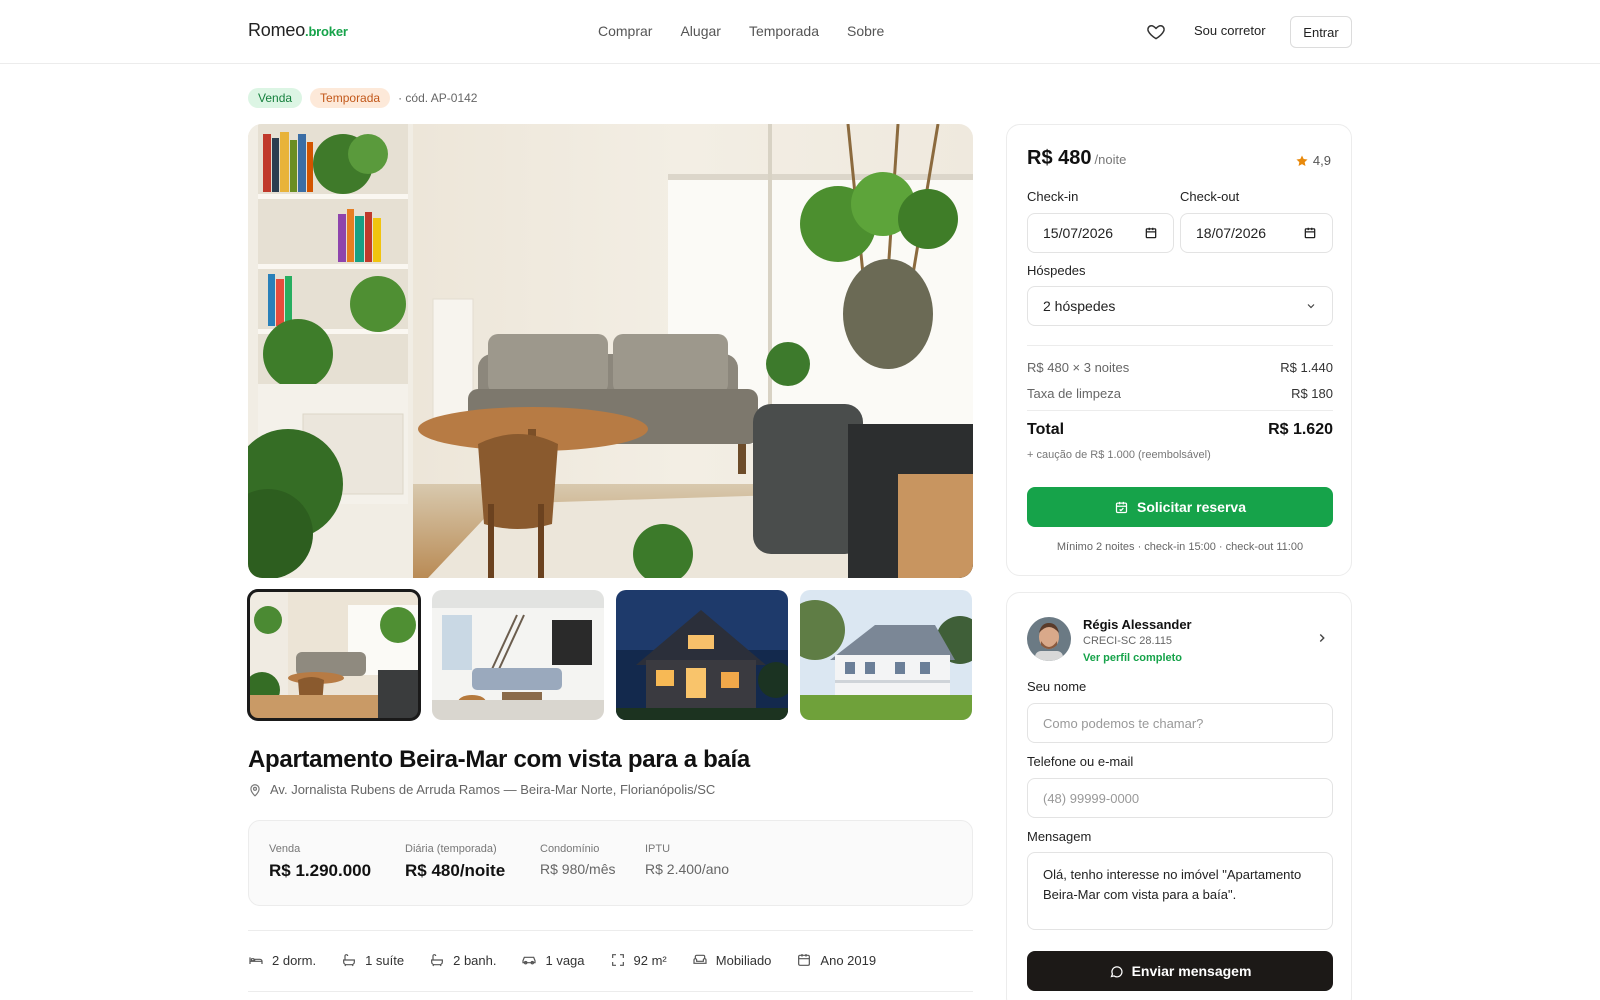 The height and width of the screenshot is (1000, 1600). I want to click on checkin-date-input: 15/07/2026, so click(1100, 233).